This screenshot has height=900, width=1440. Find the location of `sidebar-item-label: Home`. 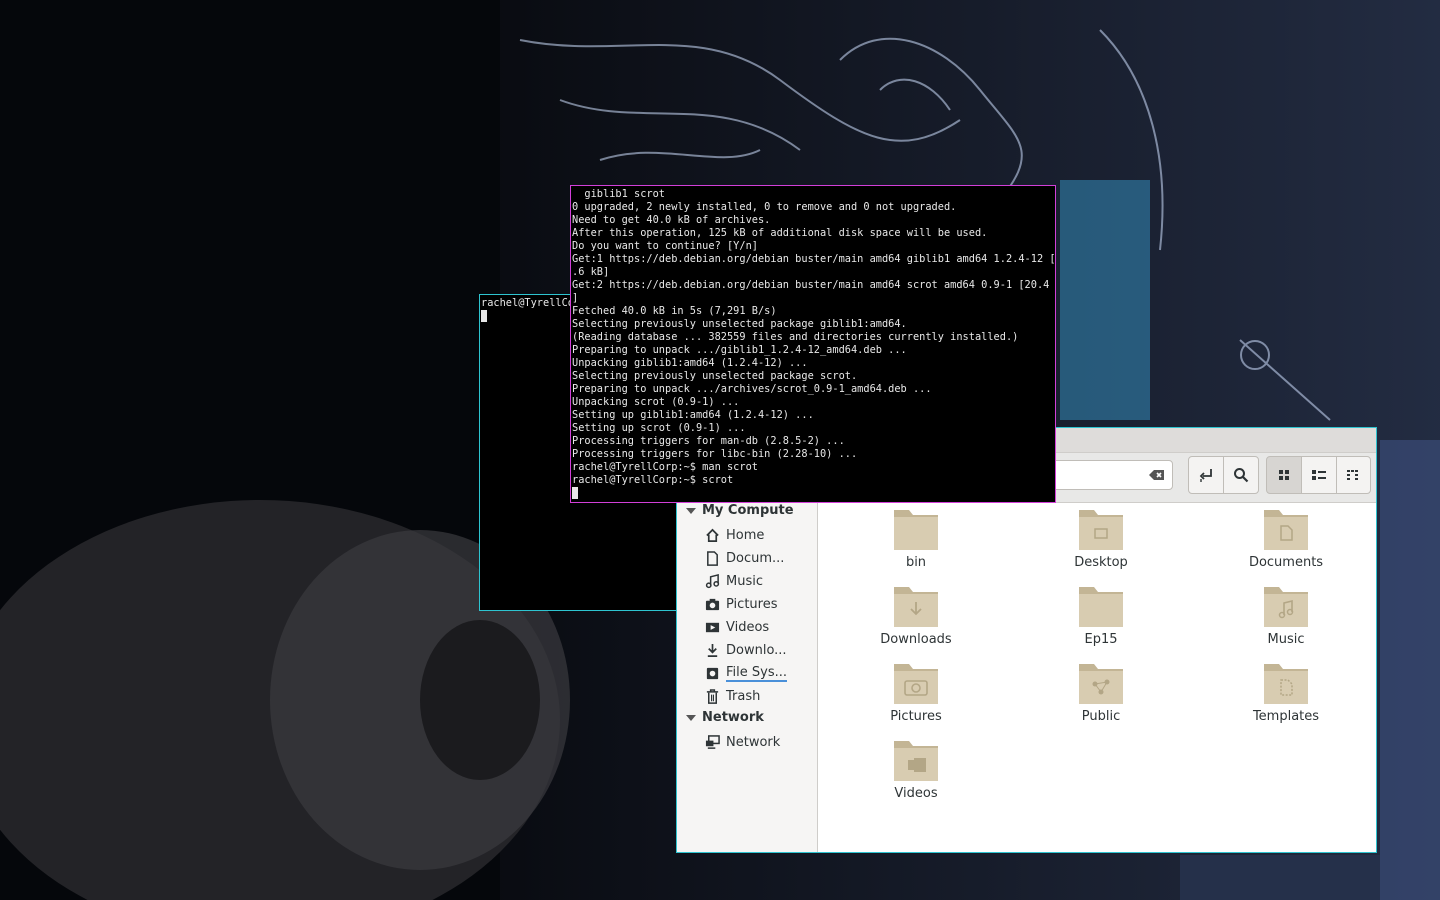

sidebar-item-label: Home is located at coordinates (745, 535).